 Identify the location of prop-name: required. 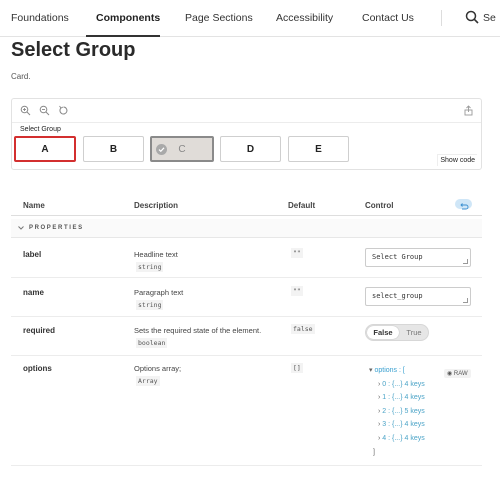
(39, 330).